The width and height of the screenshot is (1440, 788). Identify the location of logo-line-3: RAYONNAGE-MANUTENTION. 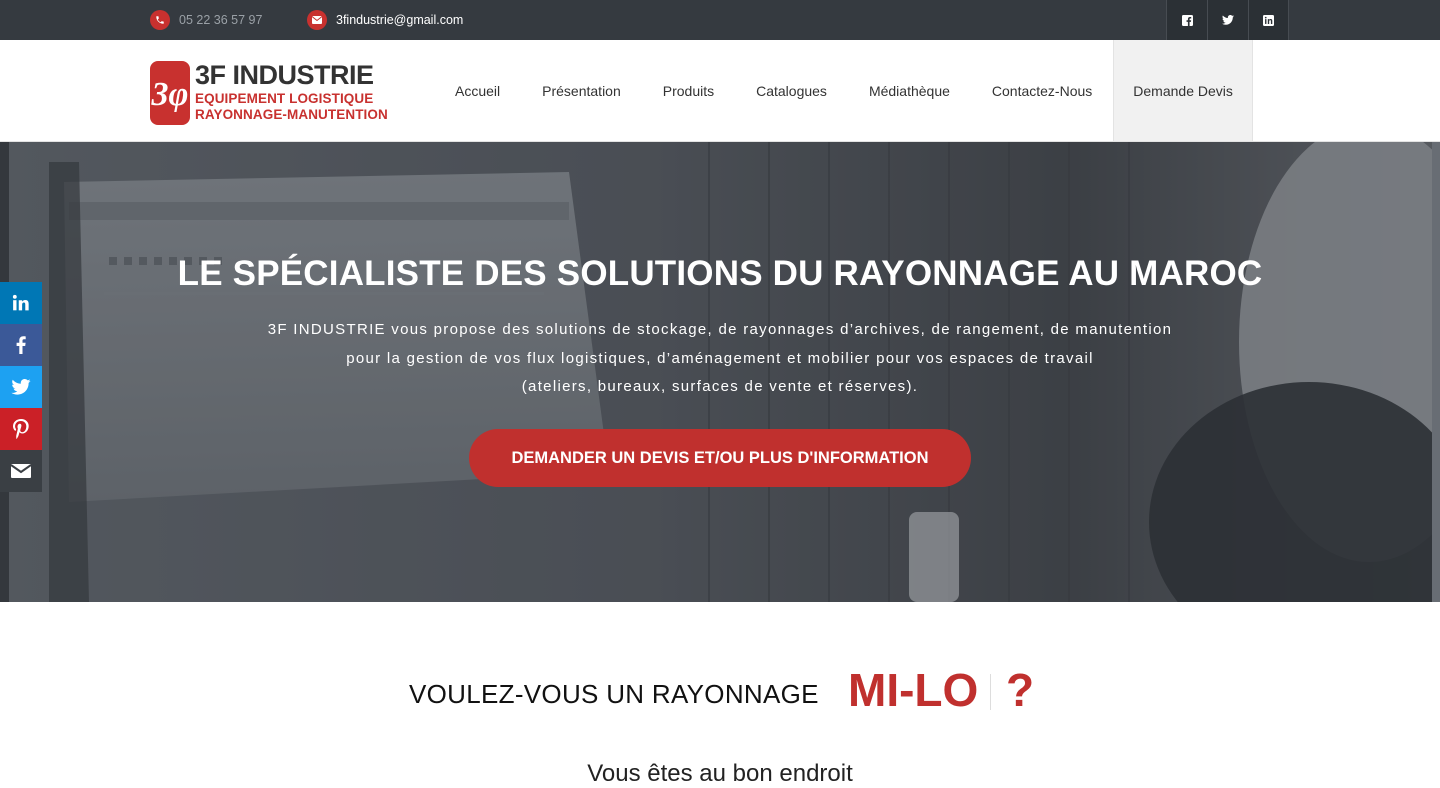
(291, 114).